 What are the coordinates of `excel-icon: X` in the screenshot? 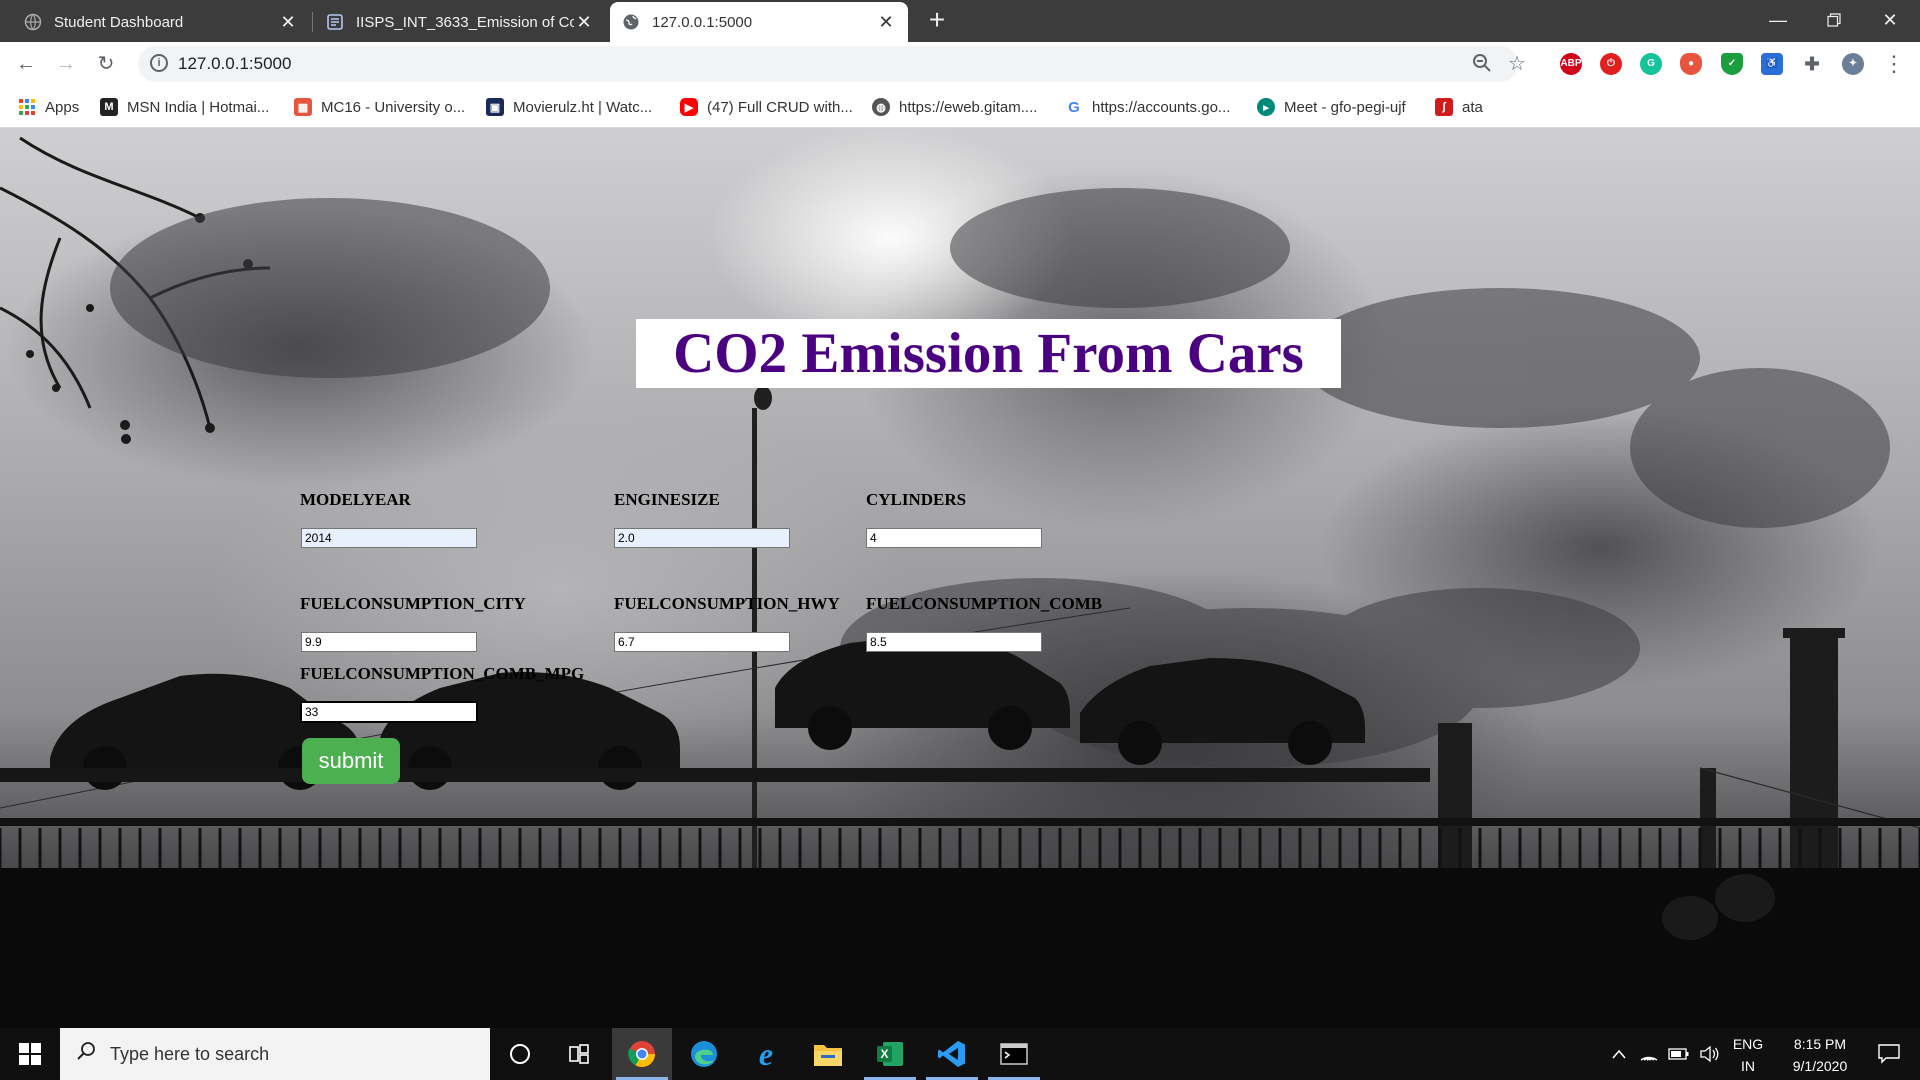 It's located at (890, 1054).